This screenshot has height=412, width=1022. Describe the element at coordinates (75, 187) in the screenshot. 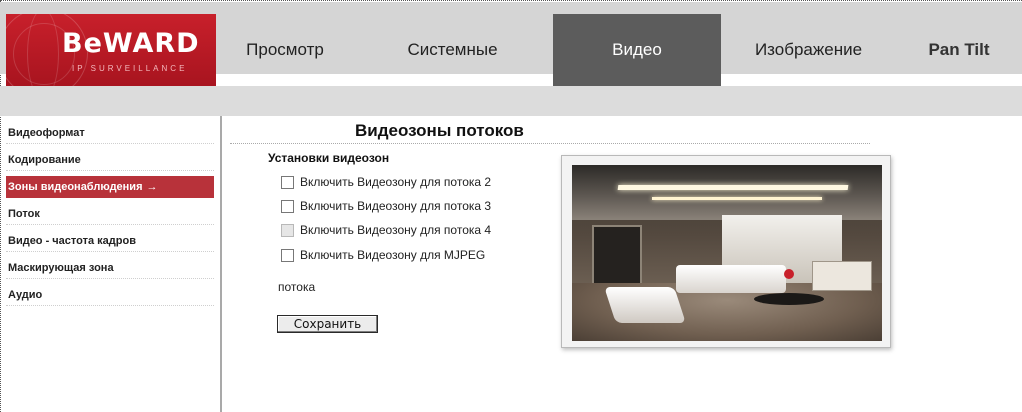

I see `sidebar-item-label: Зоны видеонаблюдения` at that location.